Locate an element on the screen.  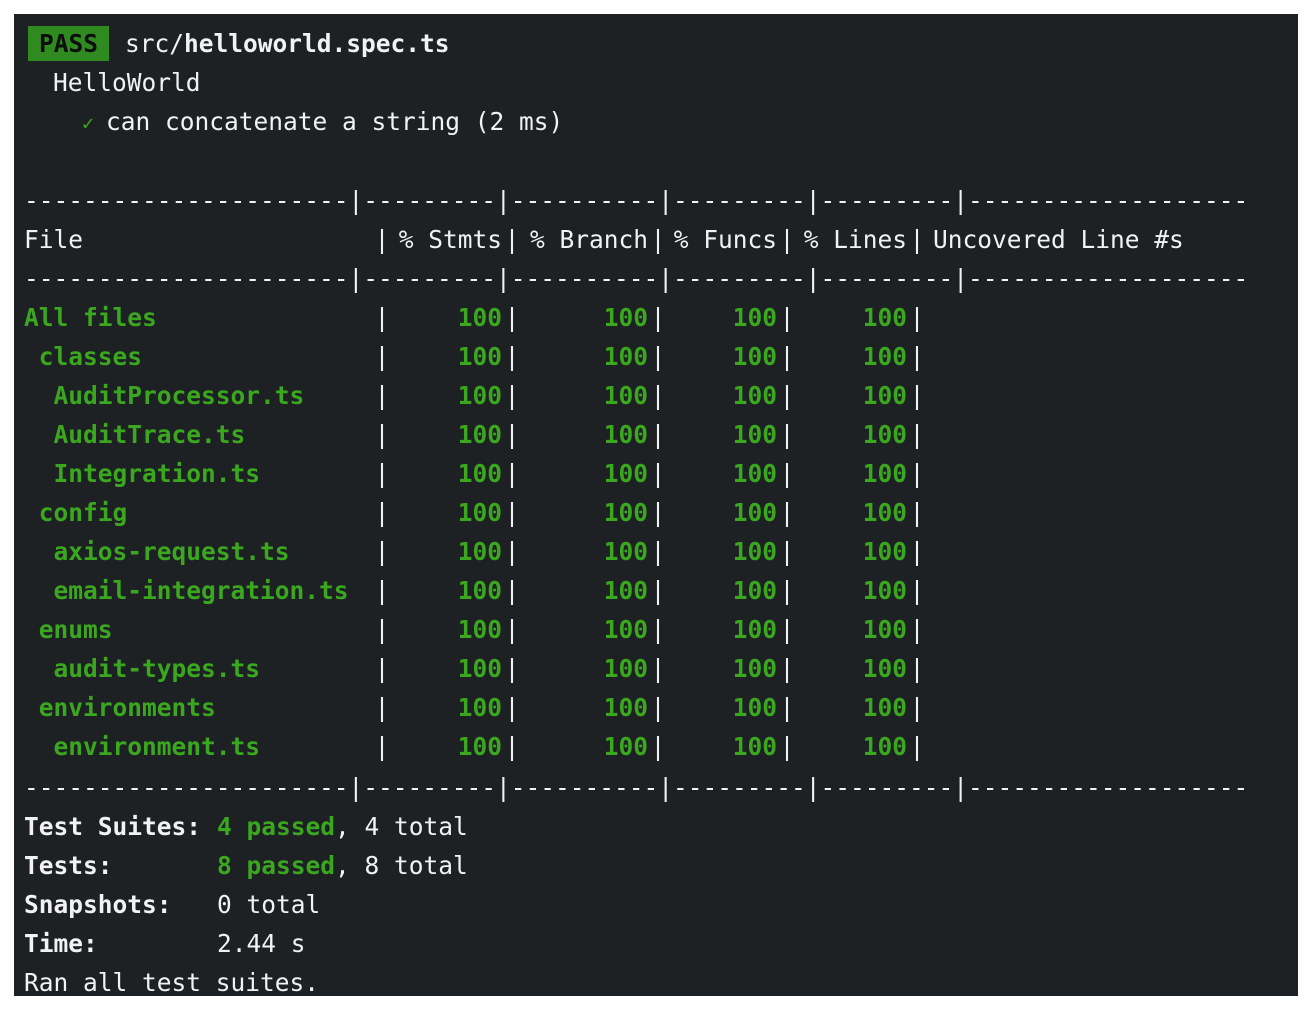
test-file-line: PASS src/helloworld.spec.ts is located at coordinates (232, 43).